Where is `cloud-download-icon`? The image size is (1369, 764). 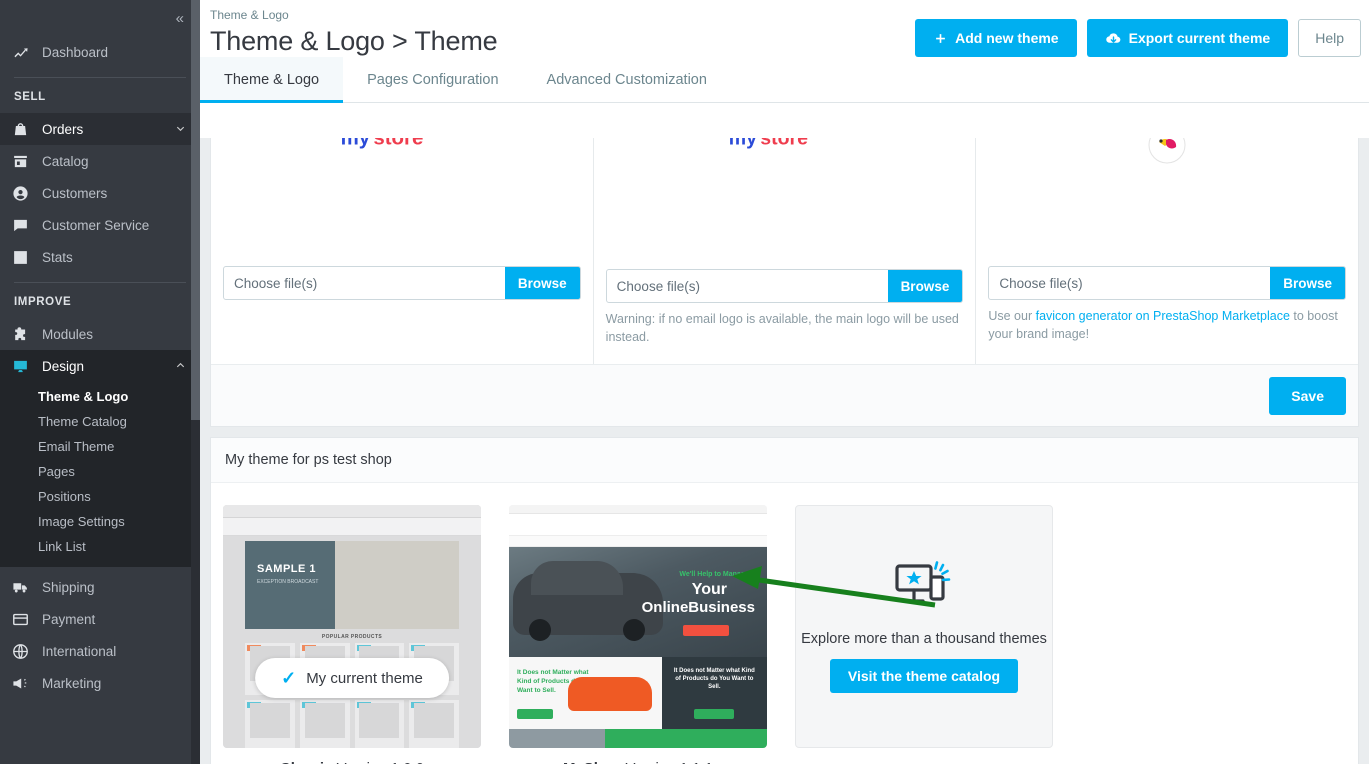 cloud-download-icon is located at coordinates (1113, 38).